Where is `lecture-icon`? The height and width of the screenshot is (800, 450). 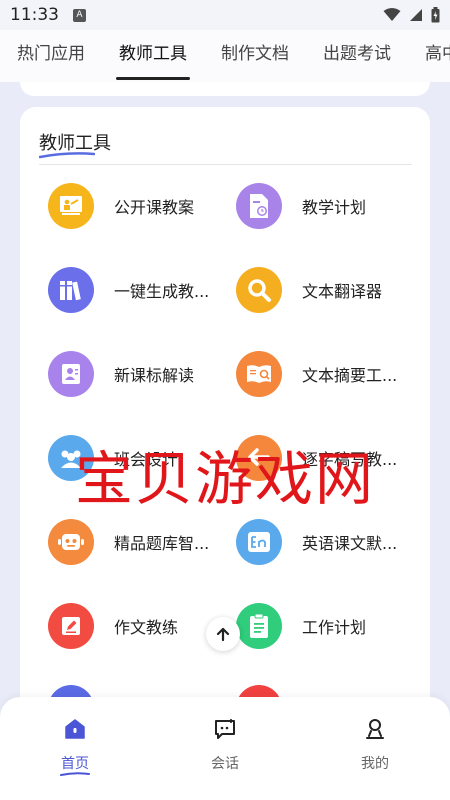
lecture-icon is located at coordinates (71, 206).